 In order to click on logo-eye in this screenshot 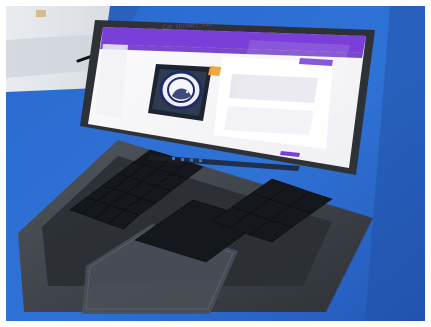, I will do `click(187, 92)`.